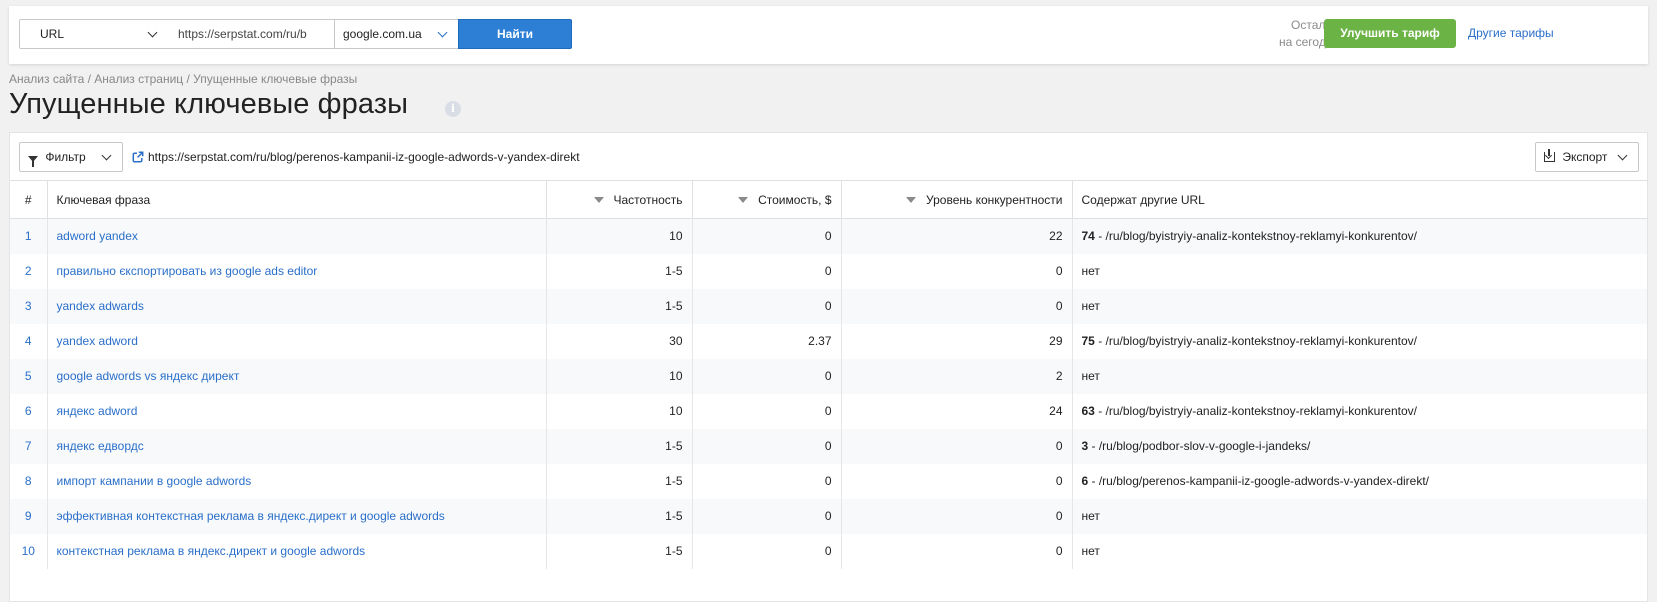  I want to click on keyword-link: google adwords vs яндекс директ, so click(297, 376).